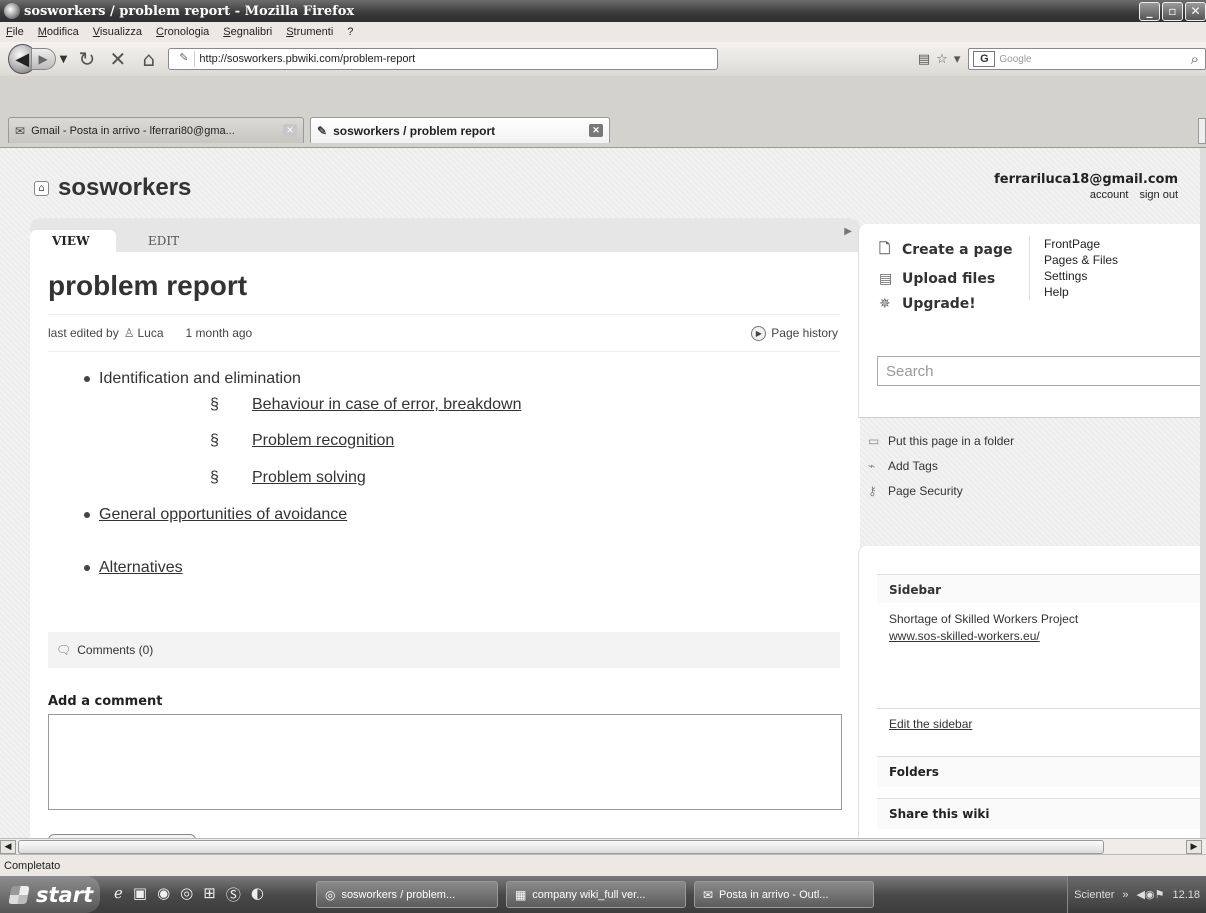  What do you see at coordinates (223, 515) in the screenshot?
I see `link-general-opportunities: General opportunities of avoidance` at bounding box center [223, 515].